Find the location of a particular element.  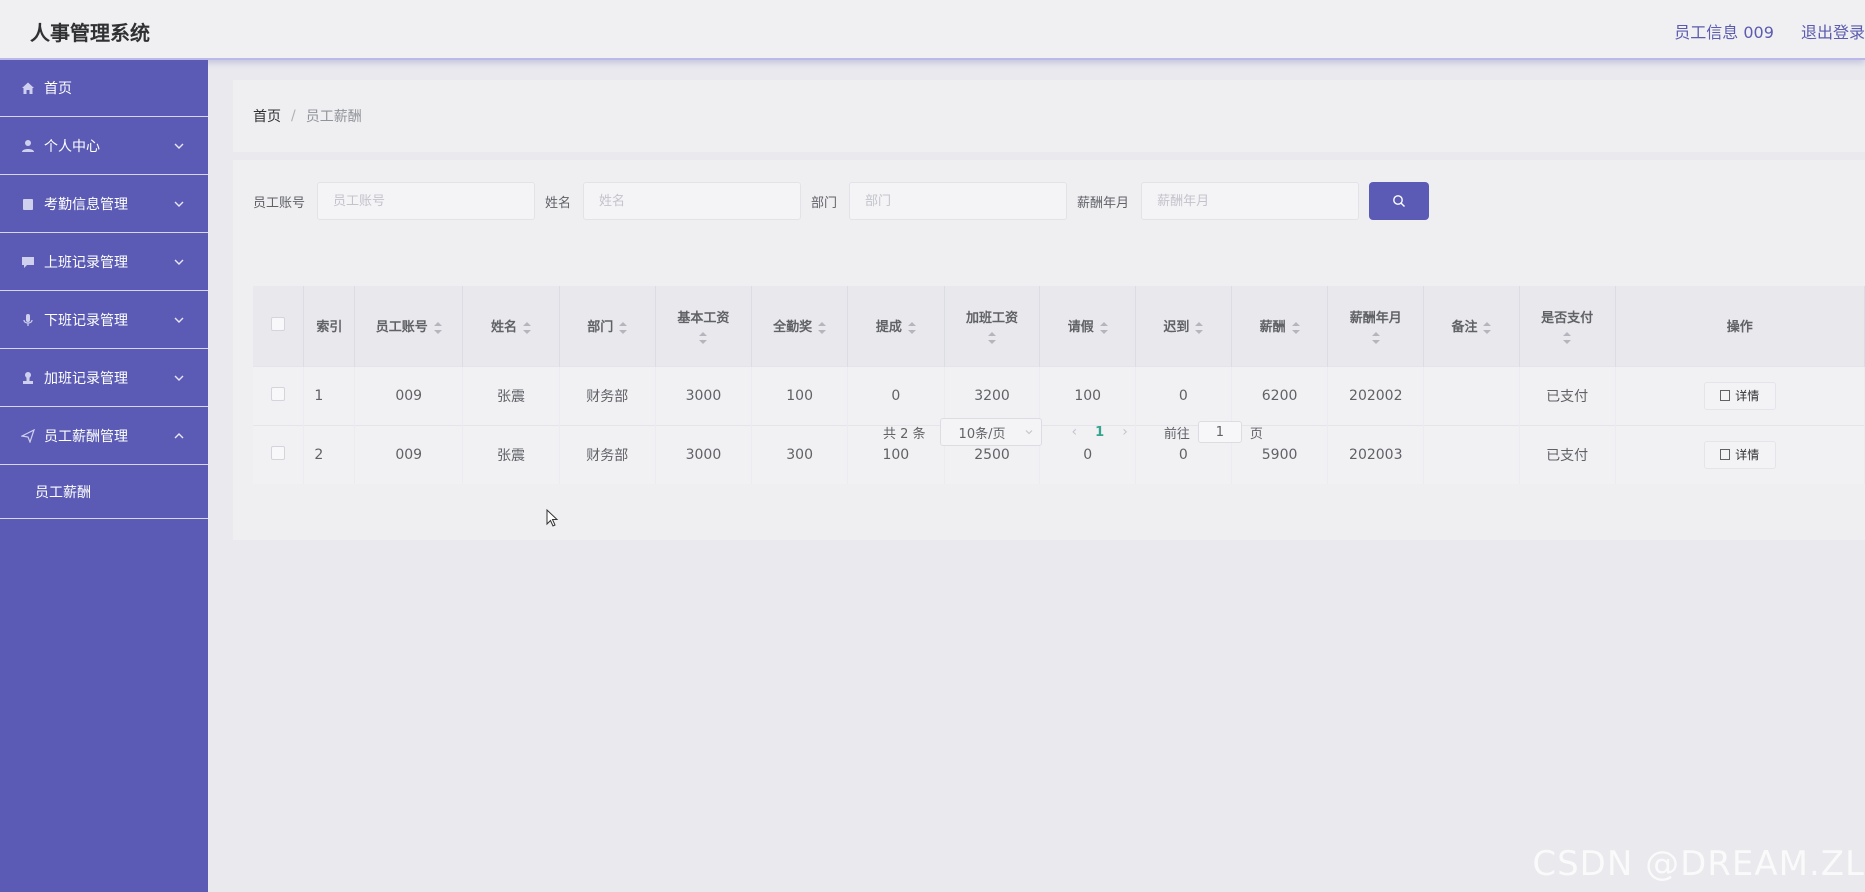

breadcrumb-home: 首页 is located at coordinates (267, 116).